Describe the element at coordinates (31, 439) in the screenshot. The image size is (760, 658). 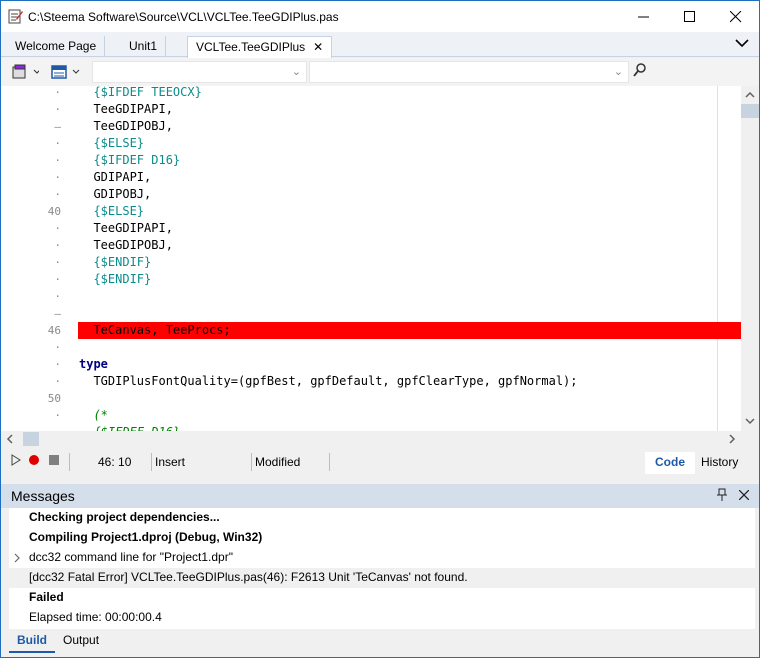
I see `hscroll-thumb` at that location.